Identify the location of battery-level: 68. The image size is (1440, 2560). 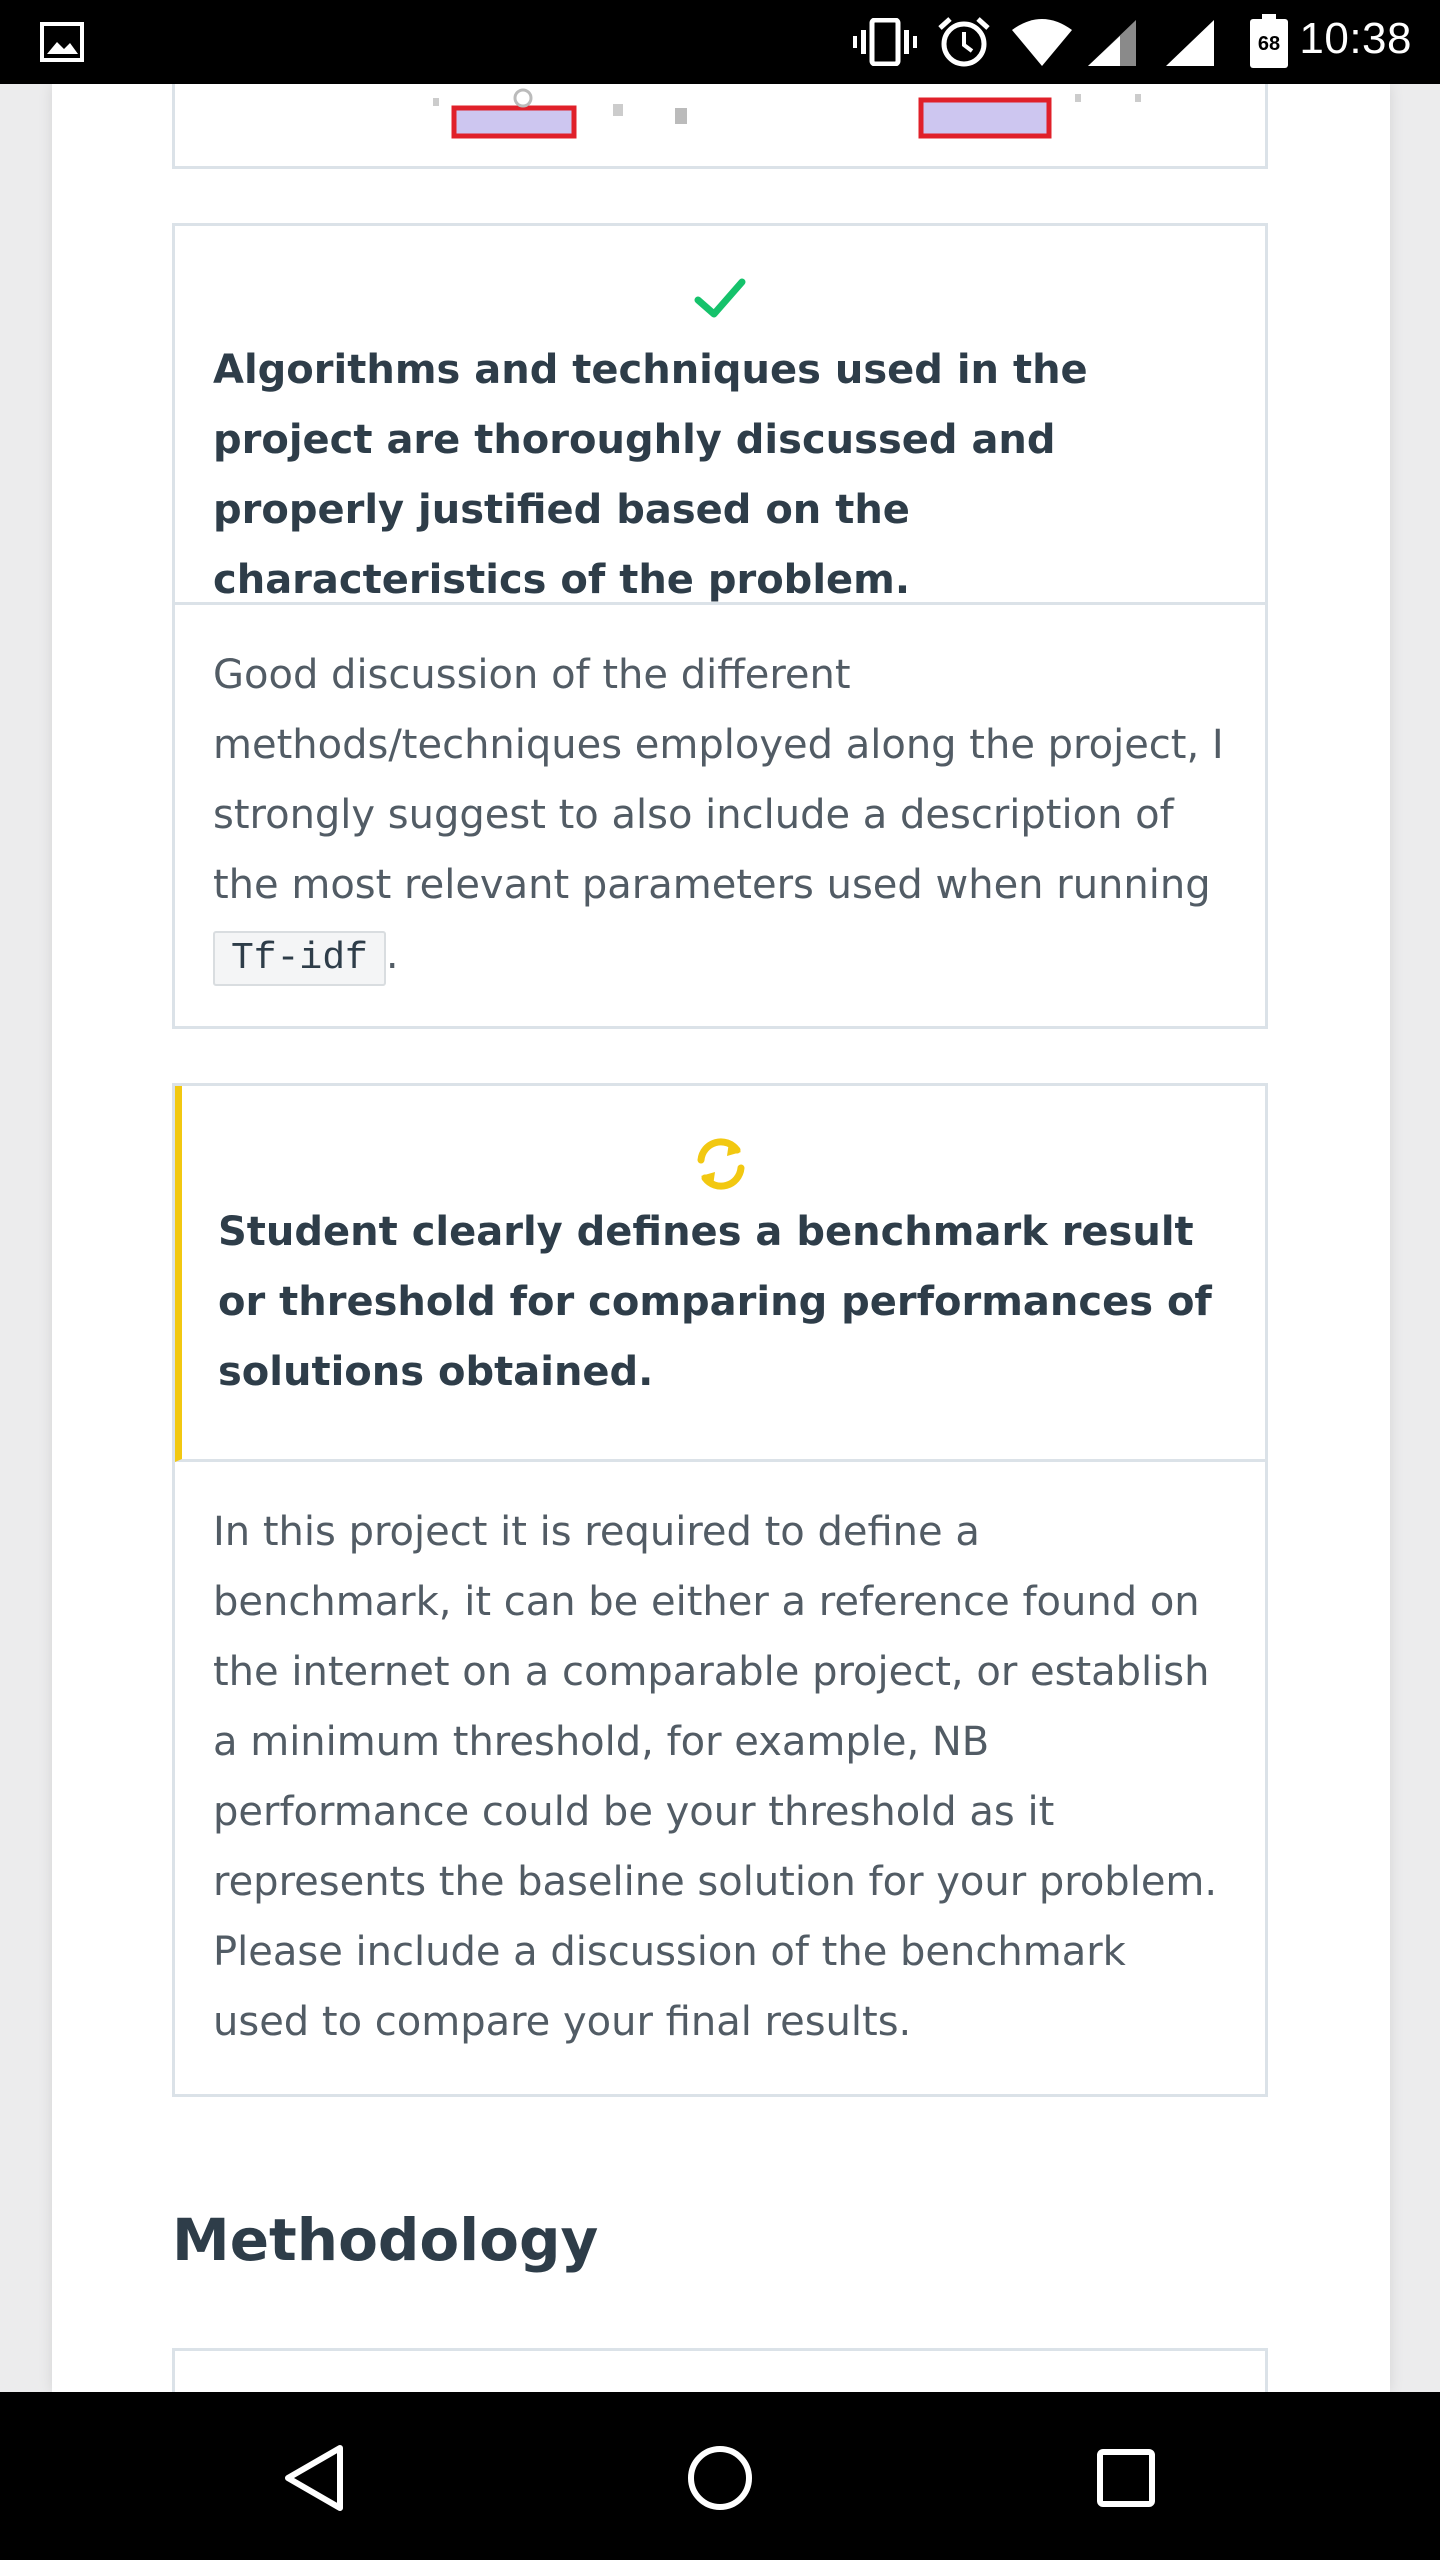
(1269, 44).